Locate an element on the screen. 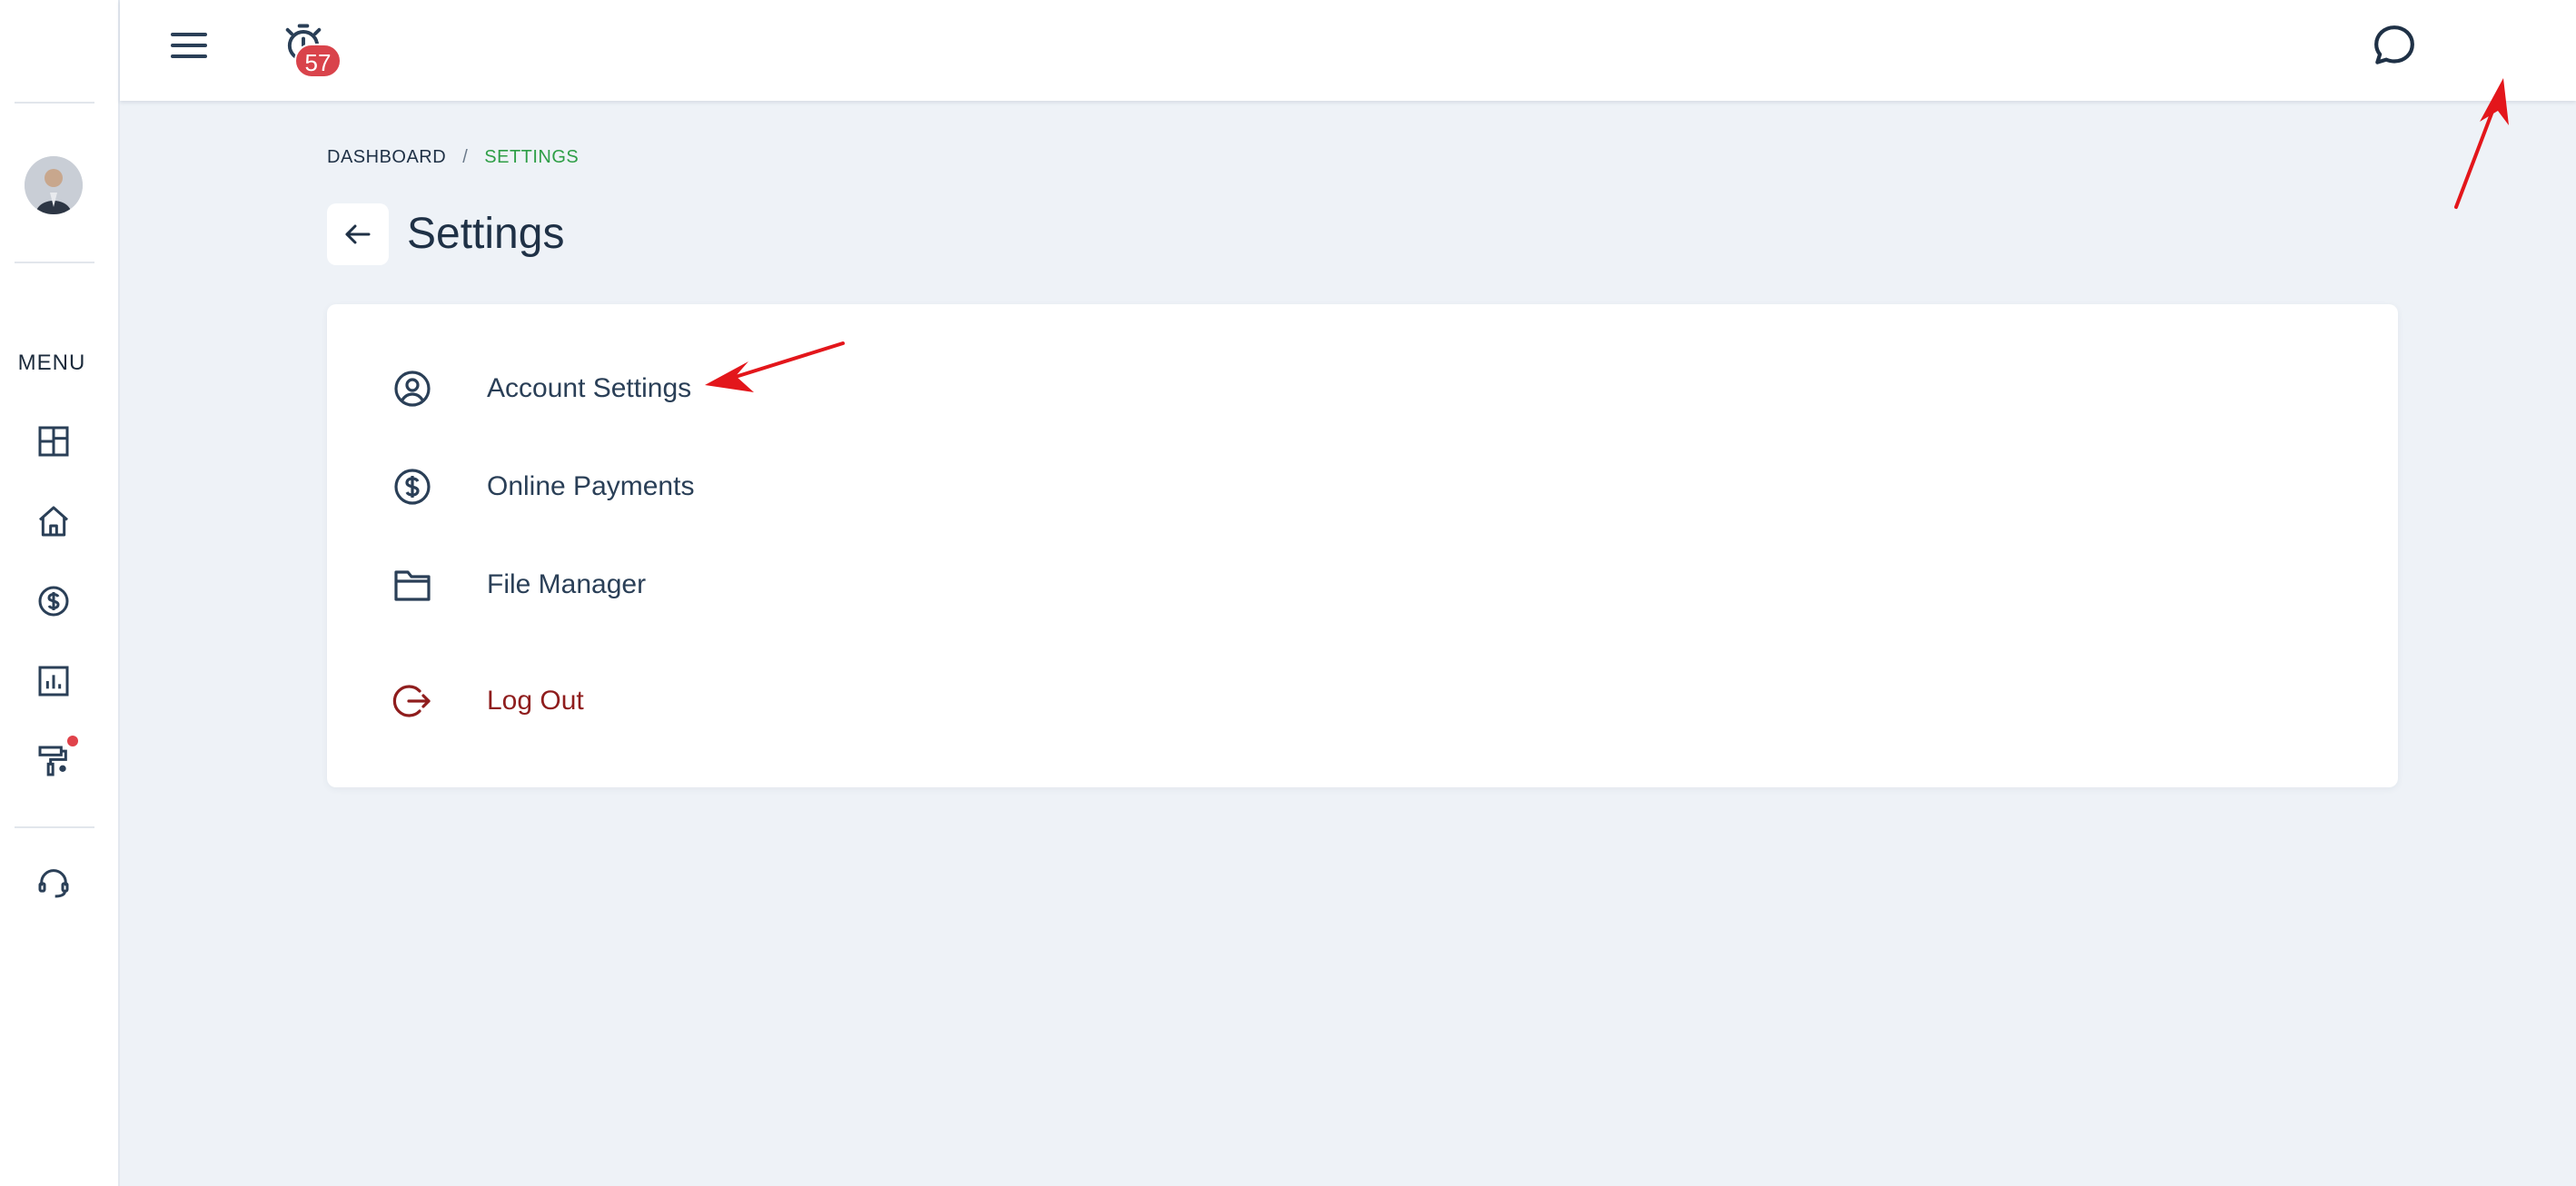 Image resolution: width=2576 pixels, height=1186 pixels. report-icon is located at coordinates (53, 681).